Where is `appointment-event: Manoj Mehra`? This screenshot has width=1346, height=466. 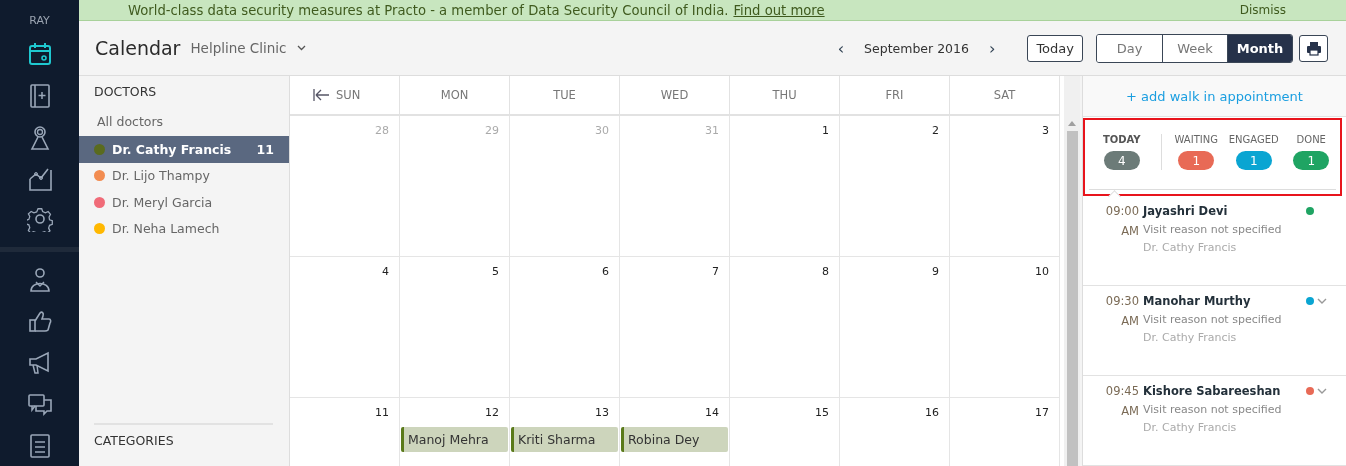 appointment-event: Manoj Mehra is located at coordinates (454, 439).